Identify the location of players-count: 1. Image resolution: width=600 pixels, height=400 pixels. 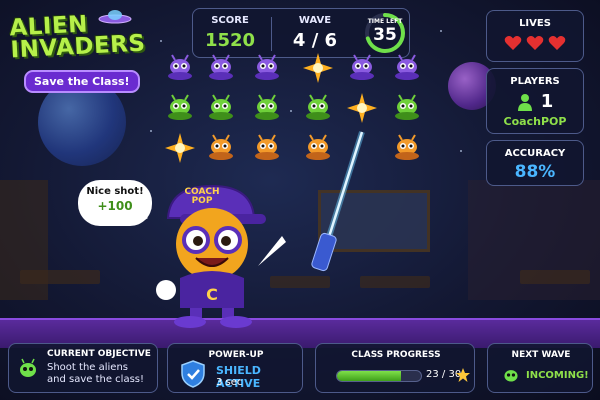
(547, 101).